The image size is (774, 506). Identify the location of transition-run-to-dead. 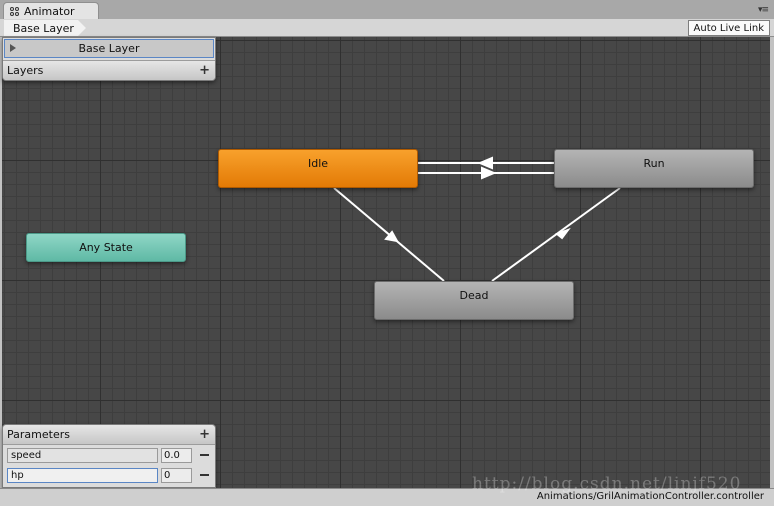
(556, 234).